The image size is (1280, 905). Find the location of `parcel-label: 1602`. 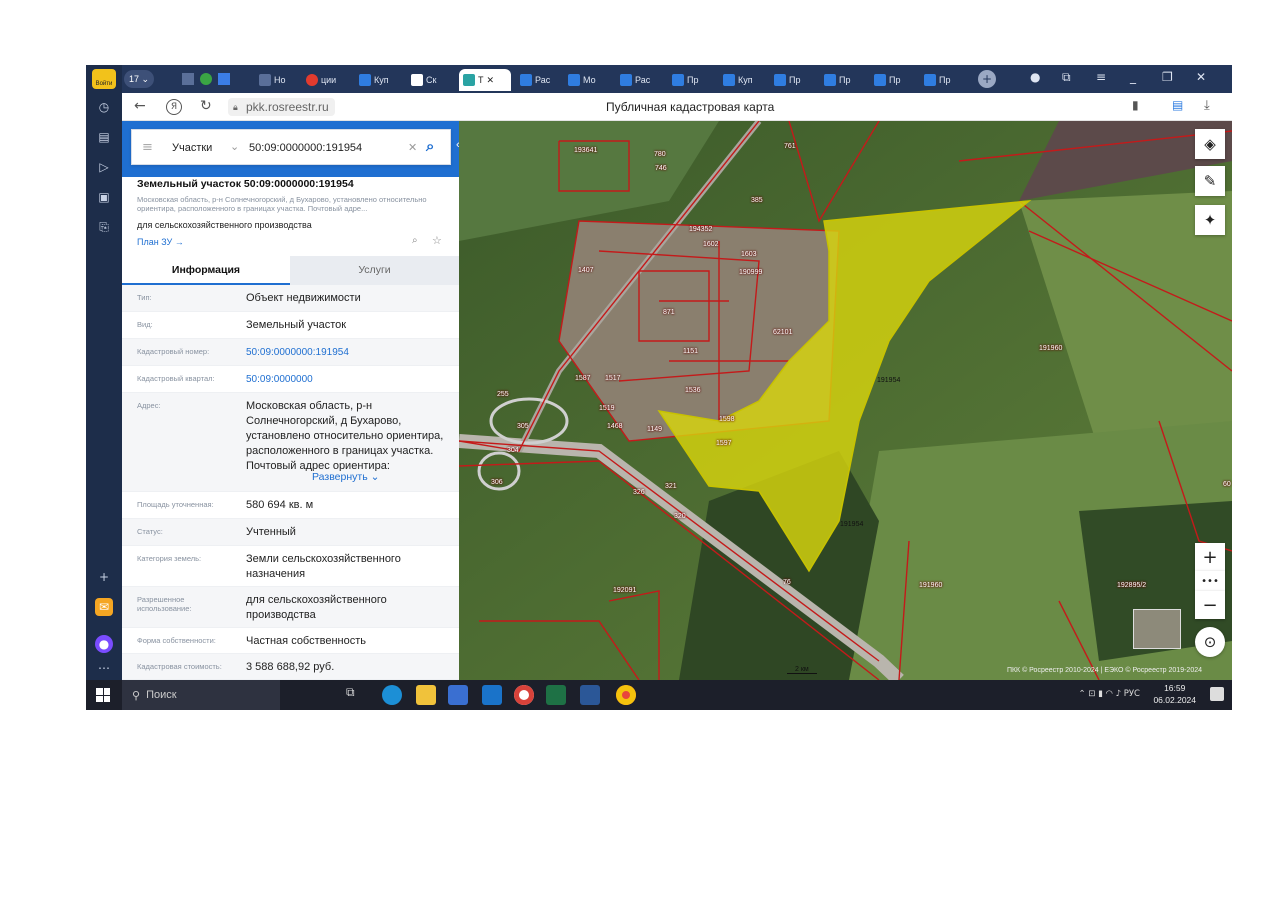

parcel-label: 1602 is located at coordinates (711, 244).